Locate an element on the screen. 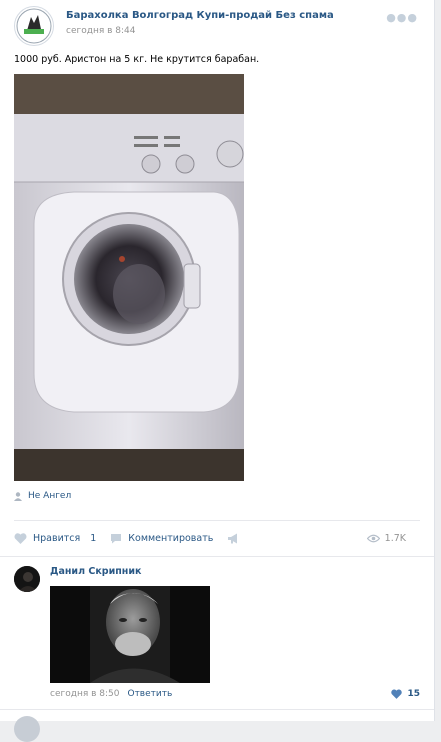  post-actions: Нравится 1 Комментировать 1.7K is located at coordinates (217, 538).